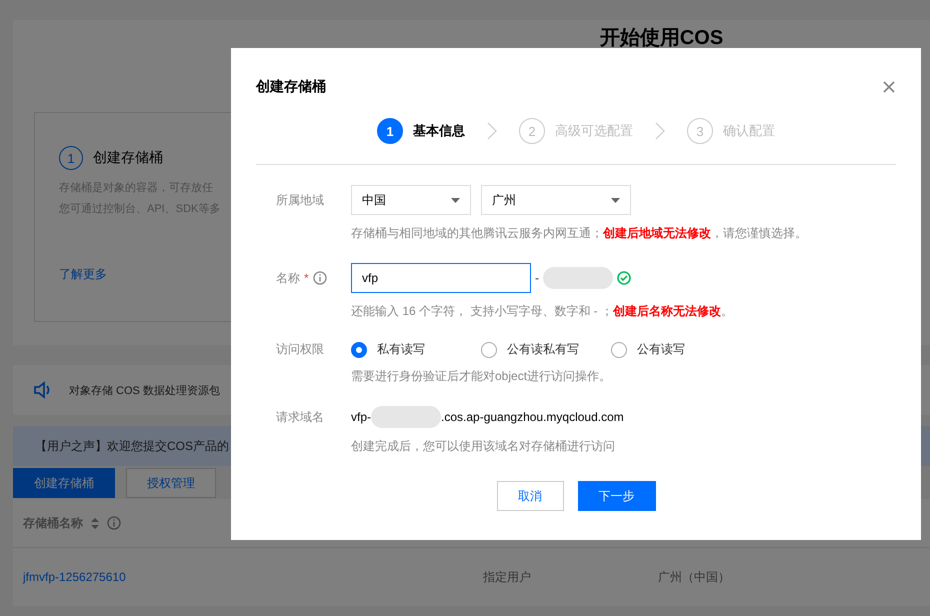 Image resolution: width=930 pixels, height=616 pixels. What do you see at coordinates (300, 349) in the screenshot?
I see `field-label: 访问权限` at bounding box center [300, 349].